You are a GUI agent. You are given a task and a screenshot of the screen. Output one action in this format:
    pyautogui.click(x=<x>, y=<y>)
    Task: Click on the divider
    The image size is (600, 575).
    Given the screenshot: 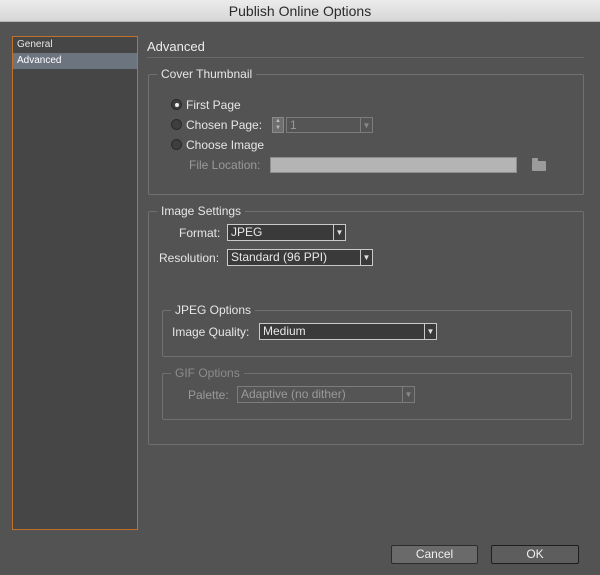 What is the action you would take?
    pyautogui.click(x=365, y=57)
    